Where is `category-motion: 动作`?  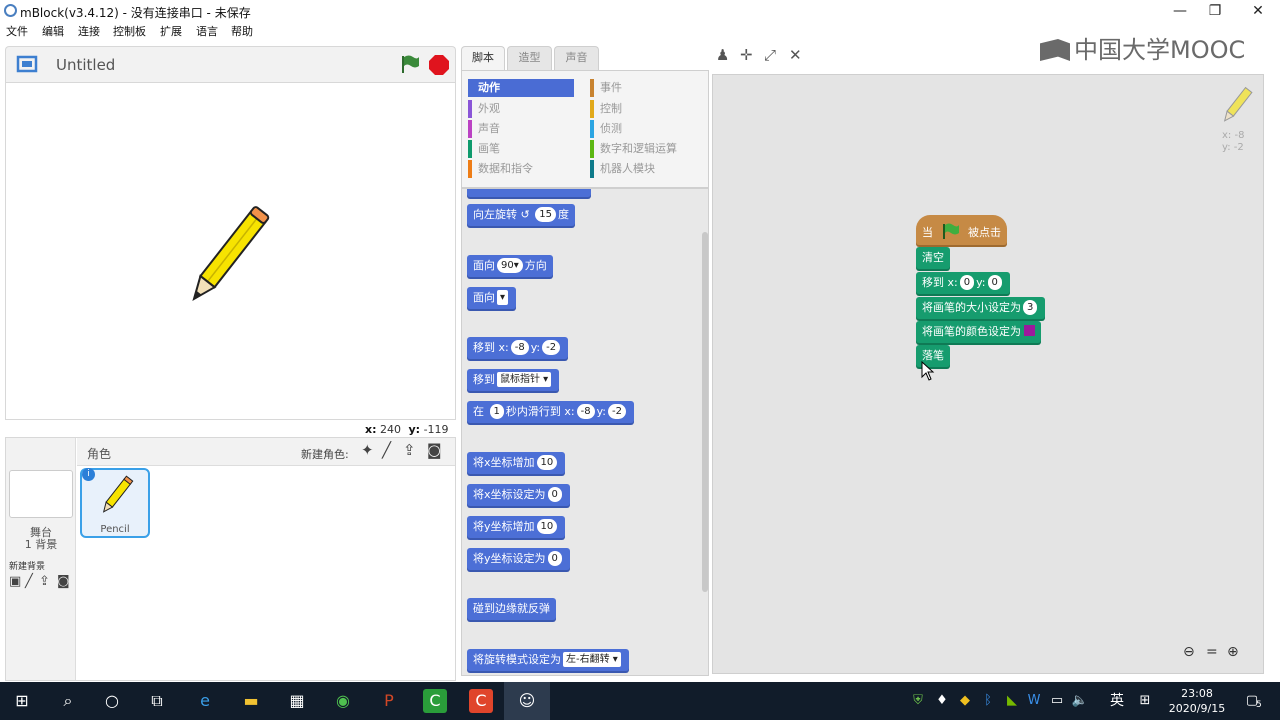
category-motion: 动作 is located at coordinates (521, 88).